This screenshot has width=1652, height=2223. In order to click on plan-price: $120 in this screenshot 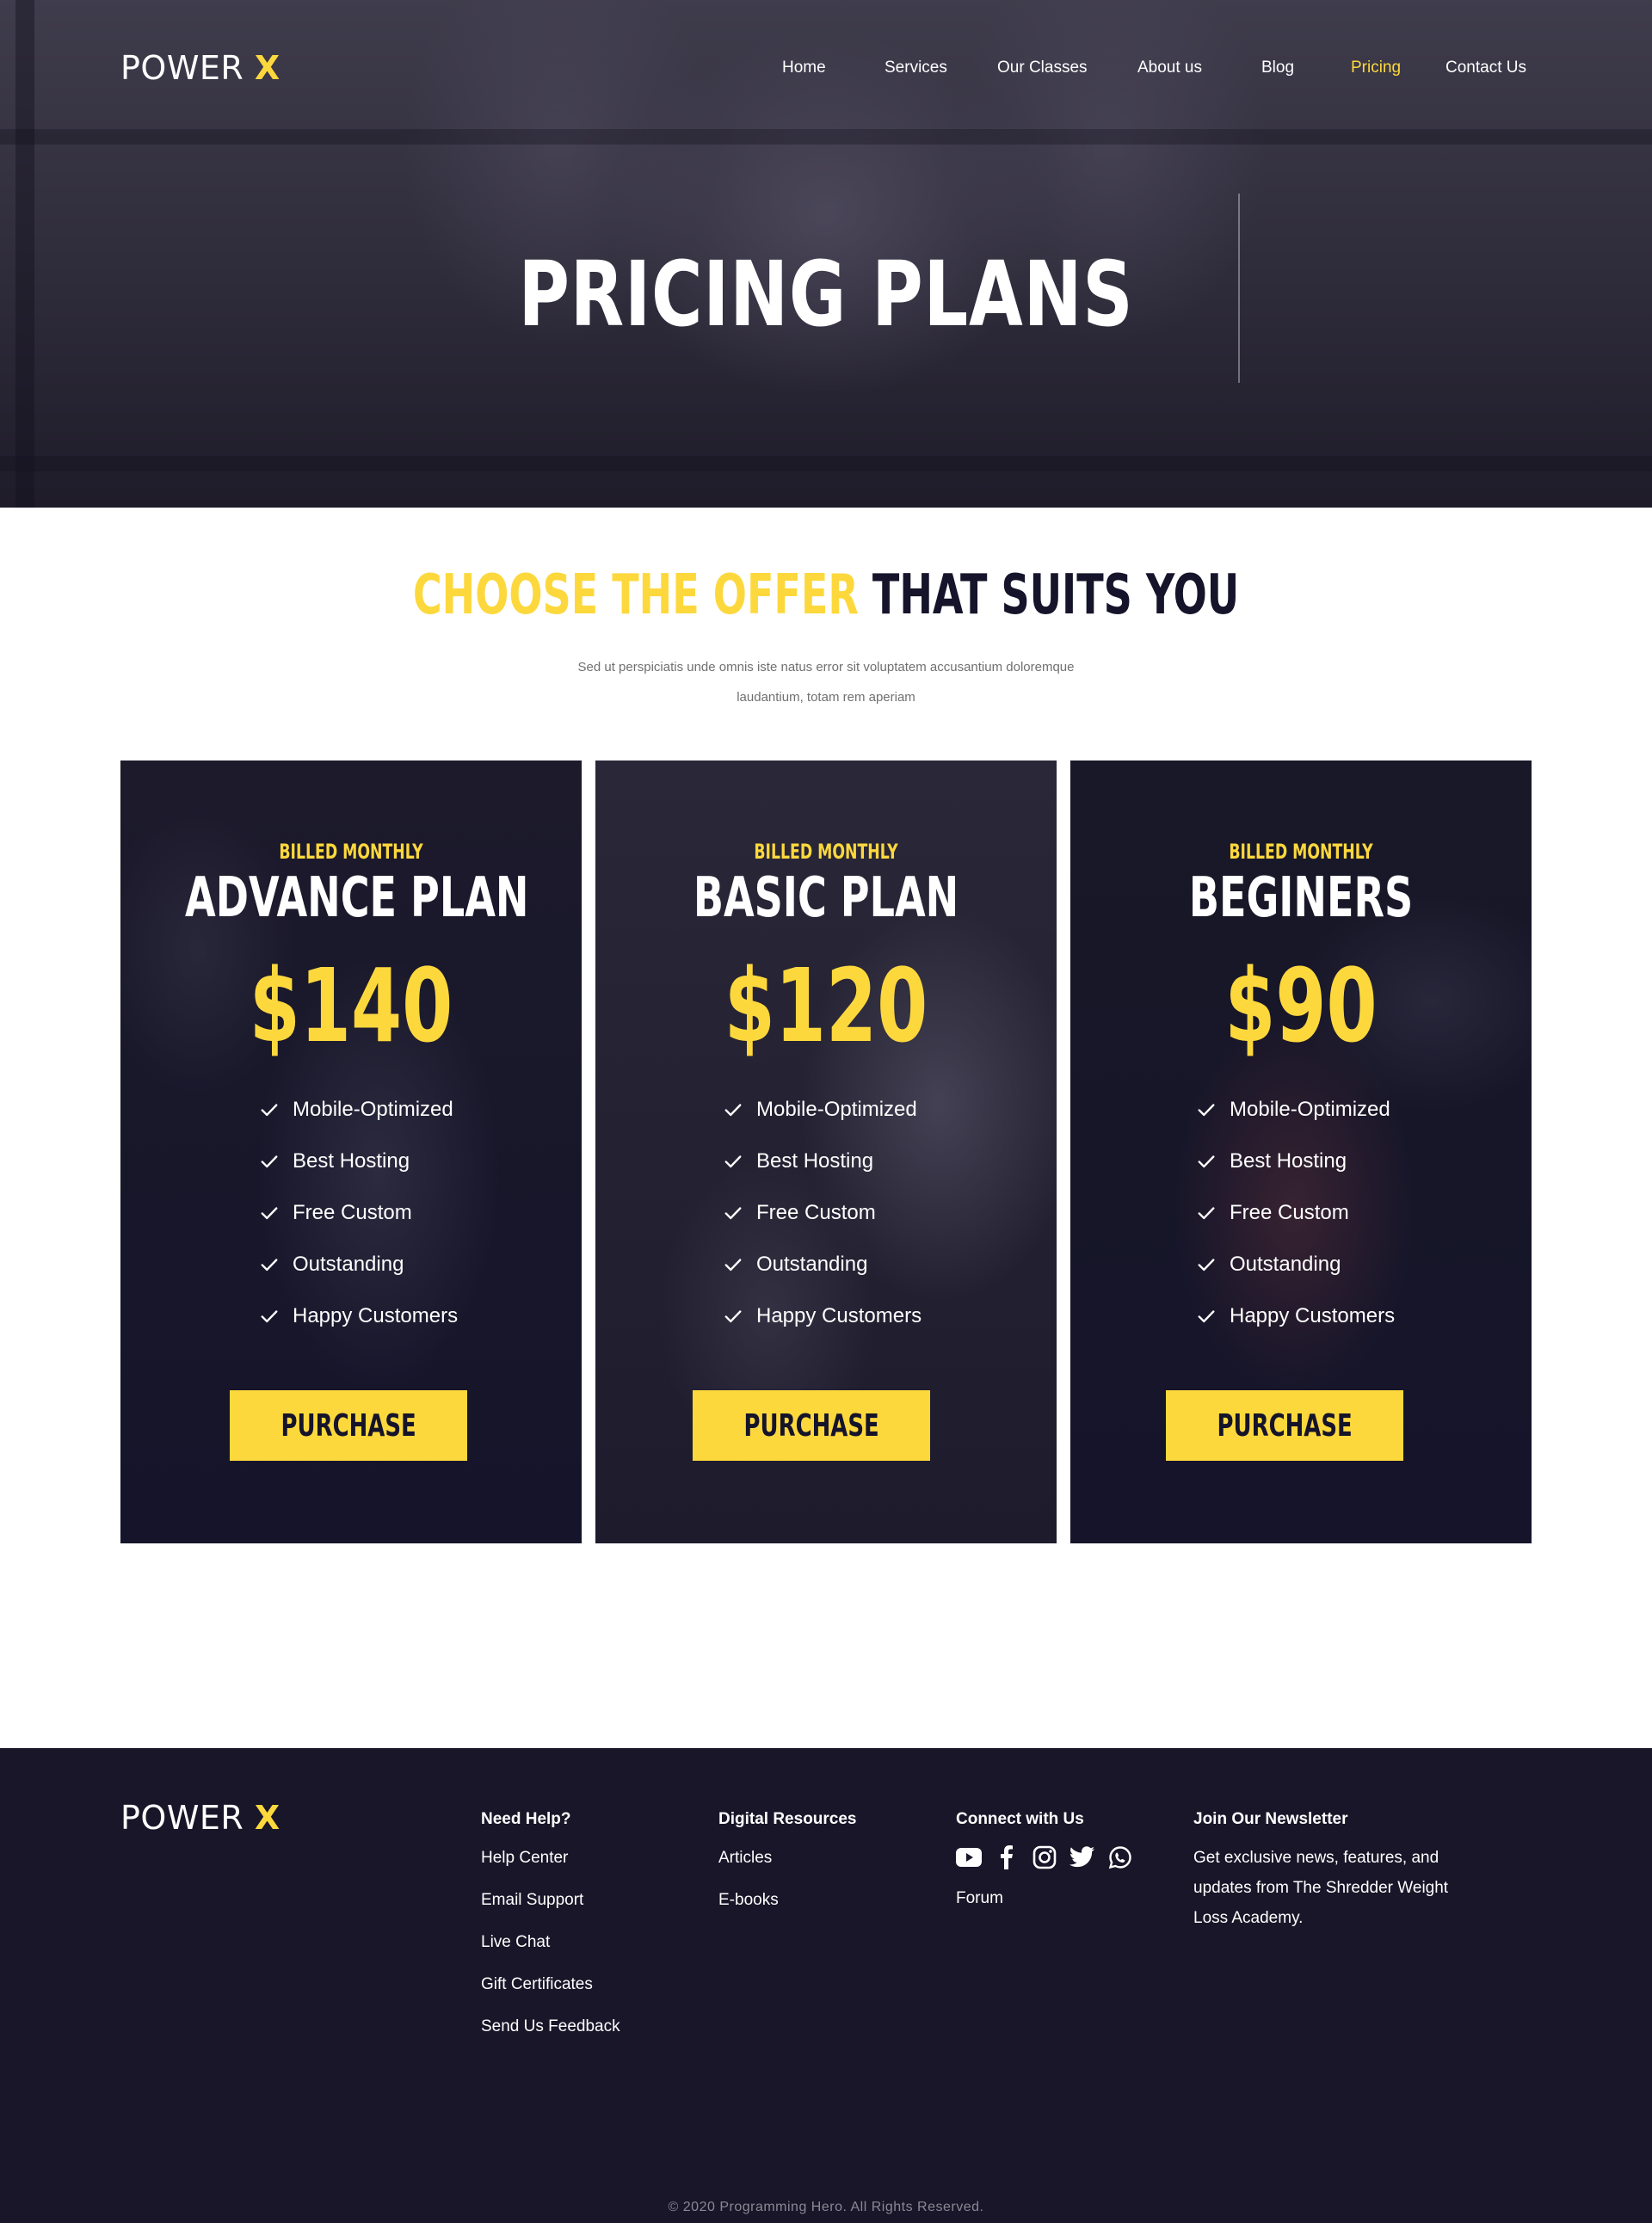, I will do `click(826, 1006)`.